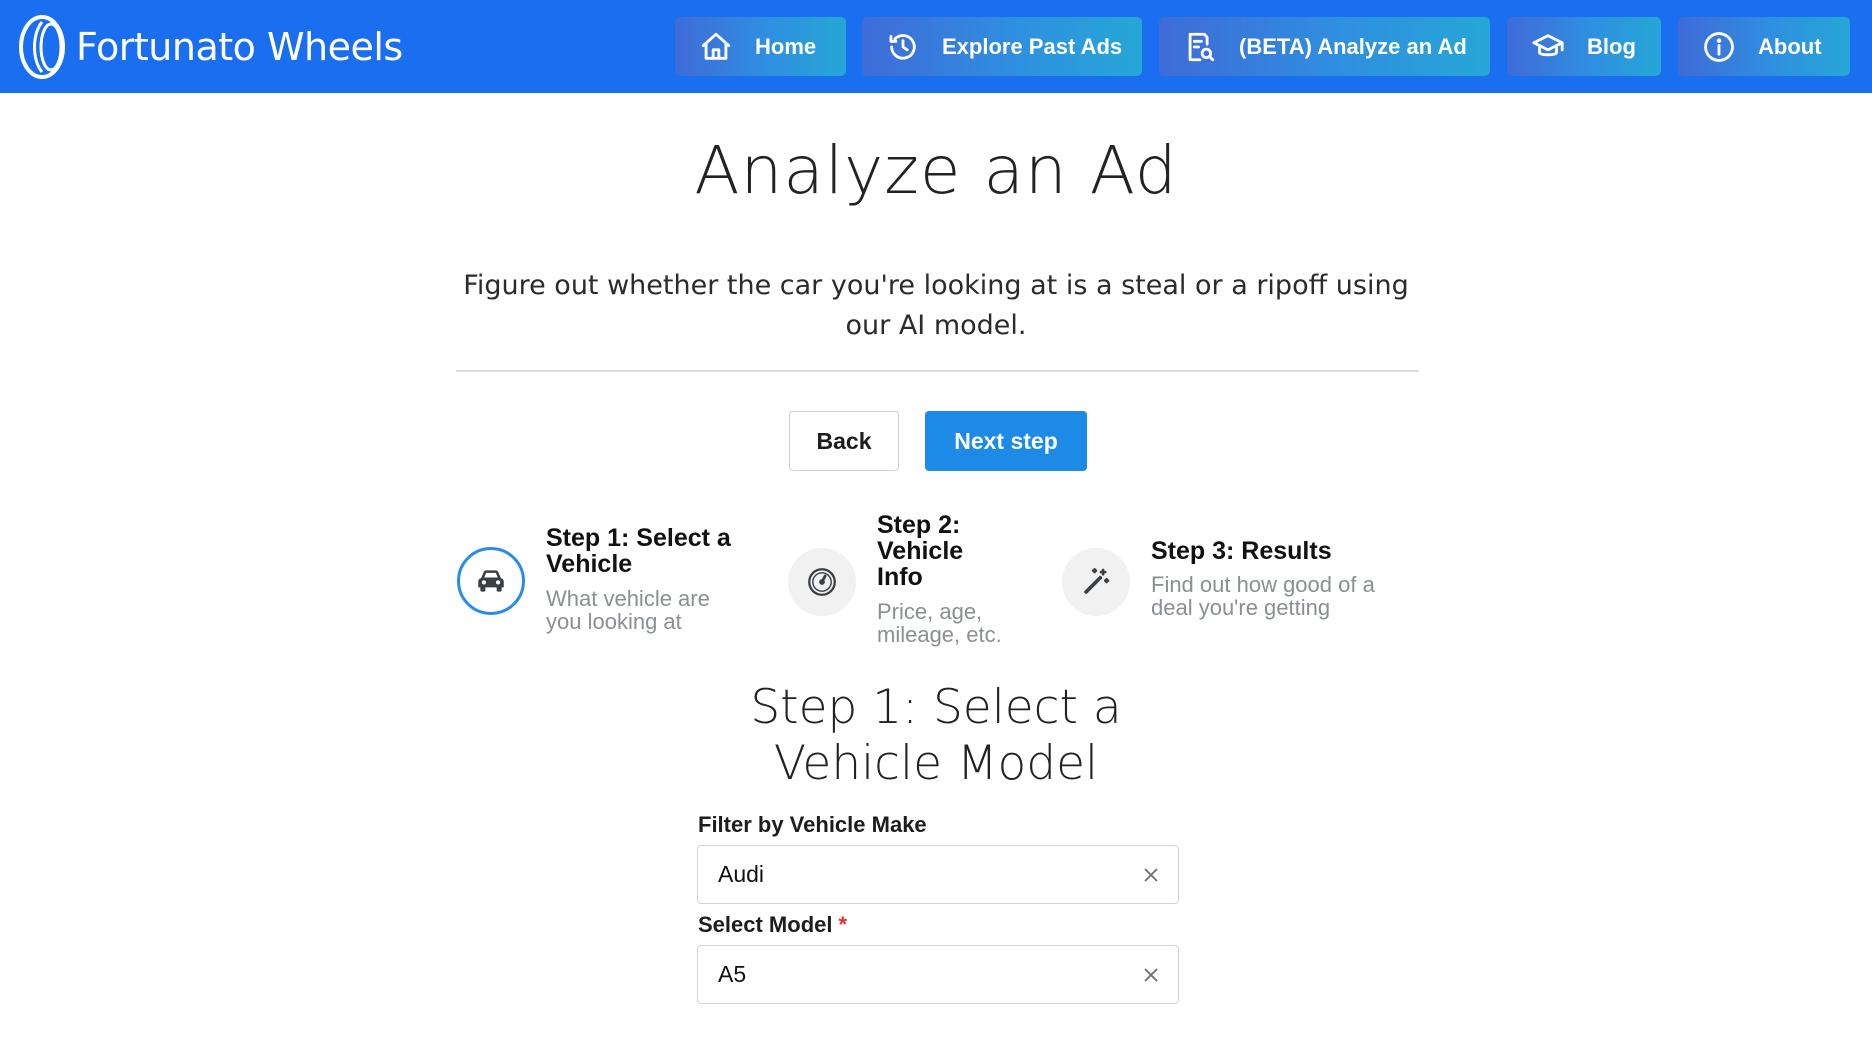  What do you see at coordinates (920, 551) in the screenshot?
I see `step-2-title: Step 2: Vehicle Info` at bounding box center [920, 551].